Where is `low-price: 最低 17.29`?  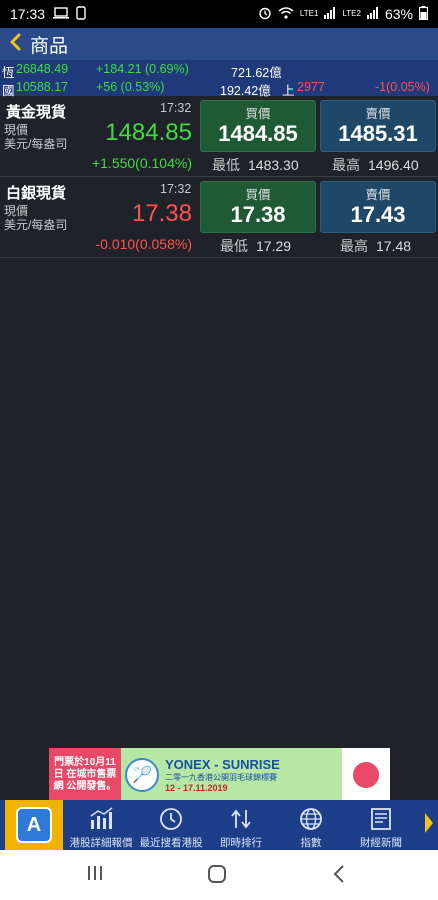 low-price: 最低 17.29 is located at coordinates (255, 246).